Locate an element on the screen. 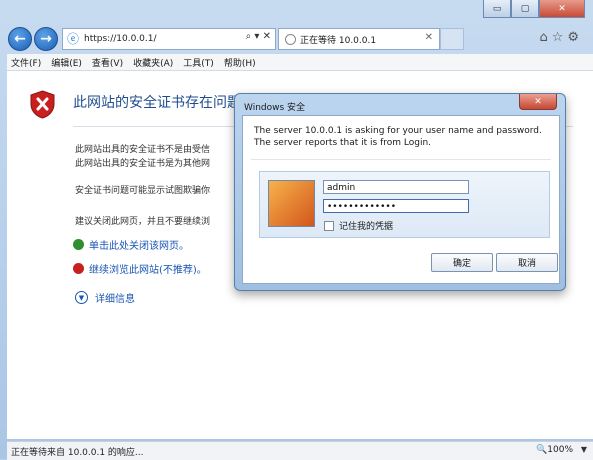  back-arrow-icon: ← is located at coordinates (20, 39).